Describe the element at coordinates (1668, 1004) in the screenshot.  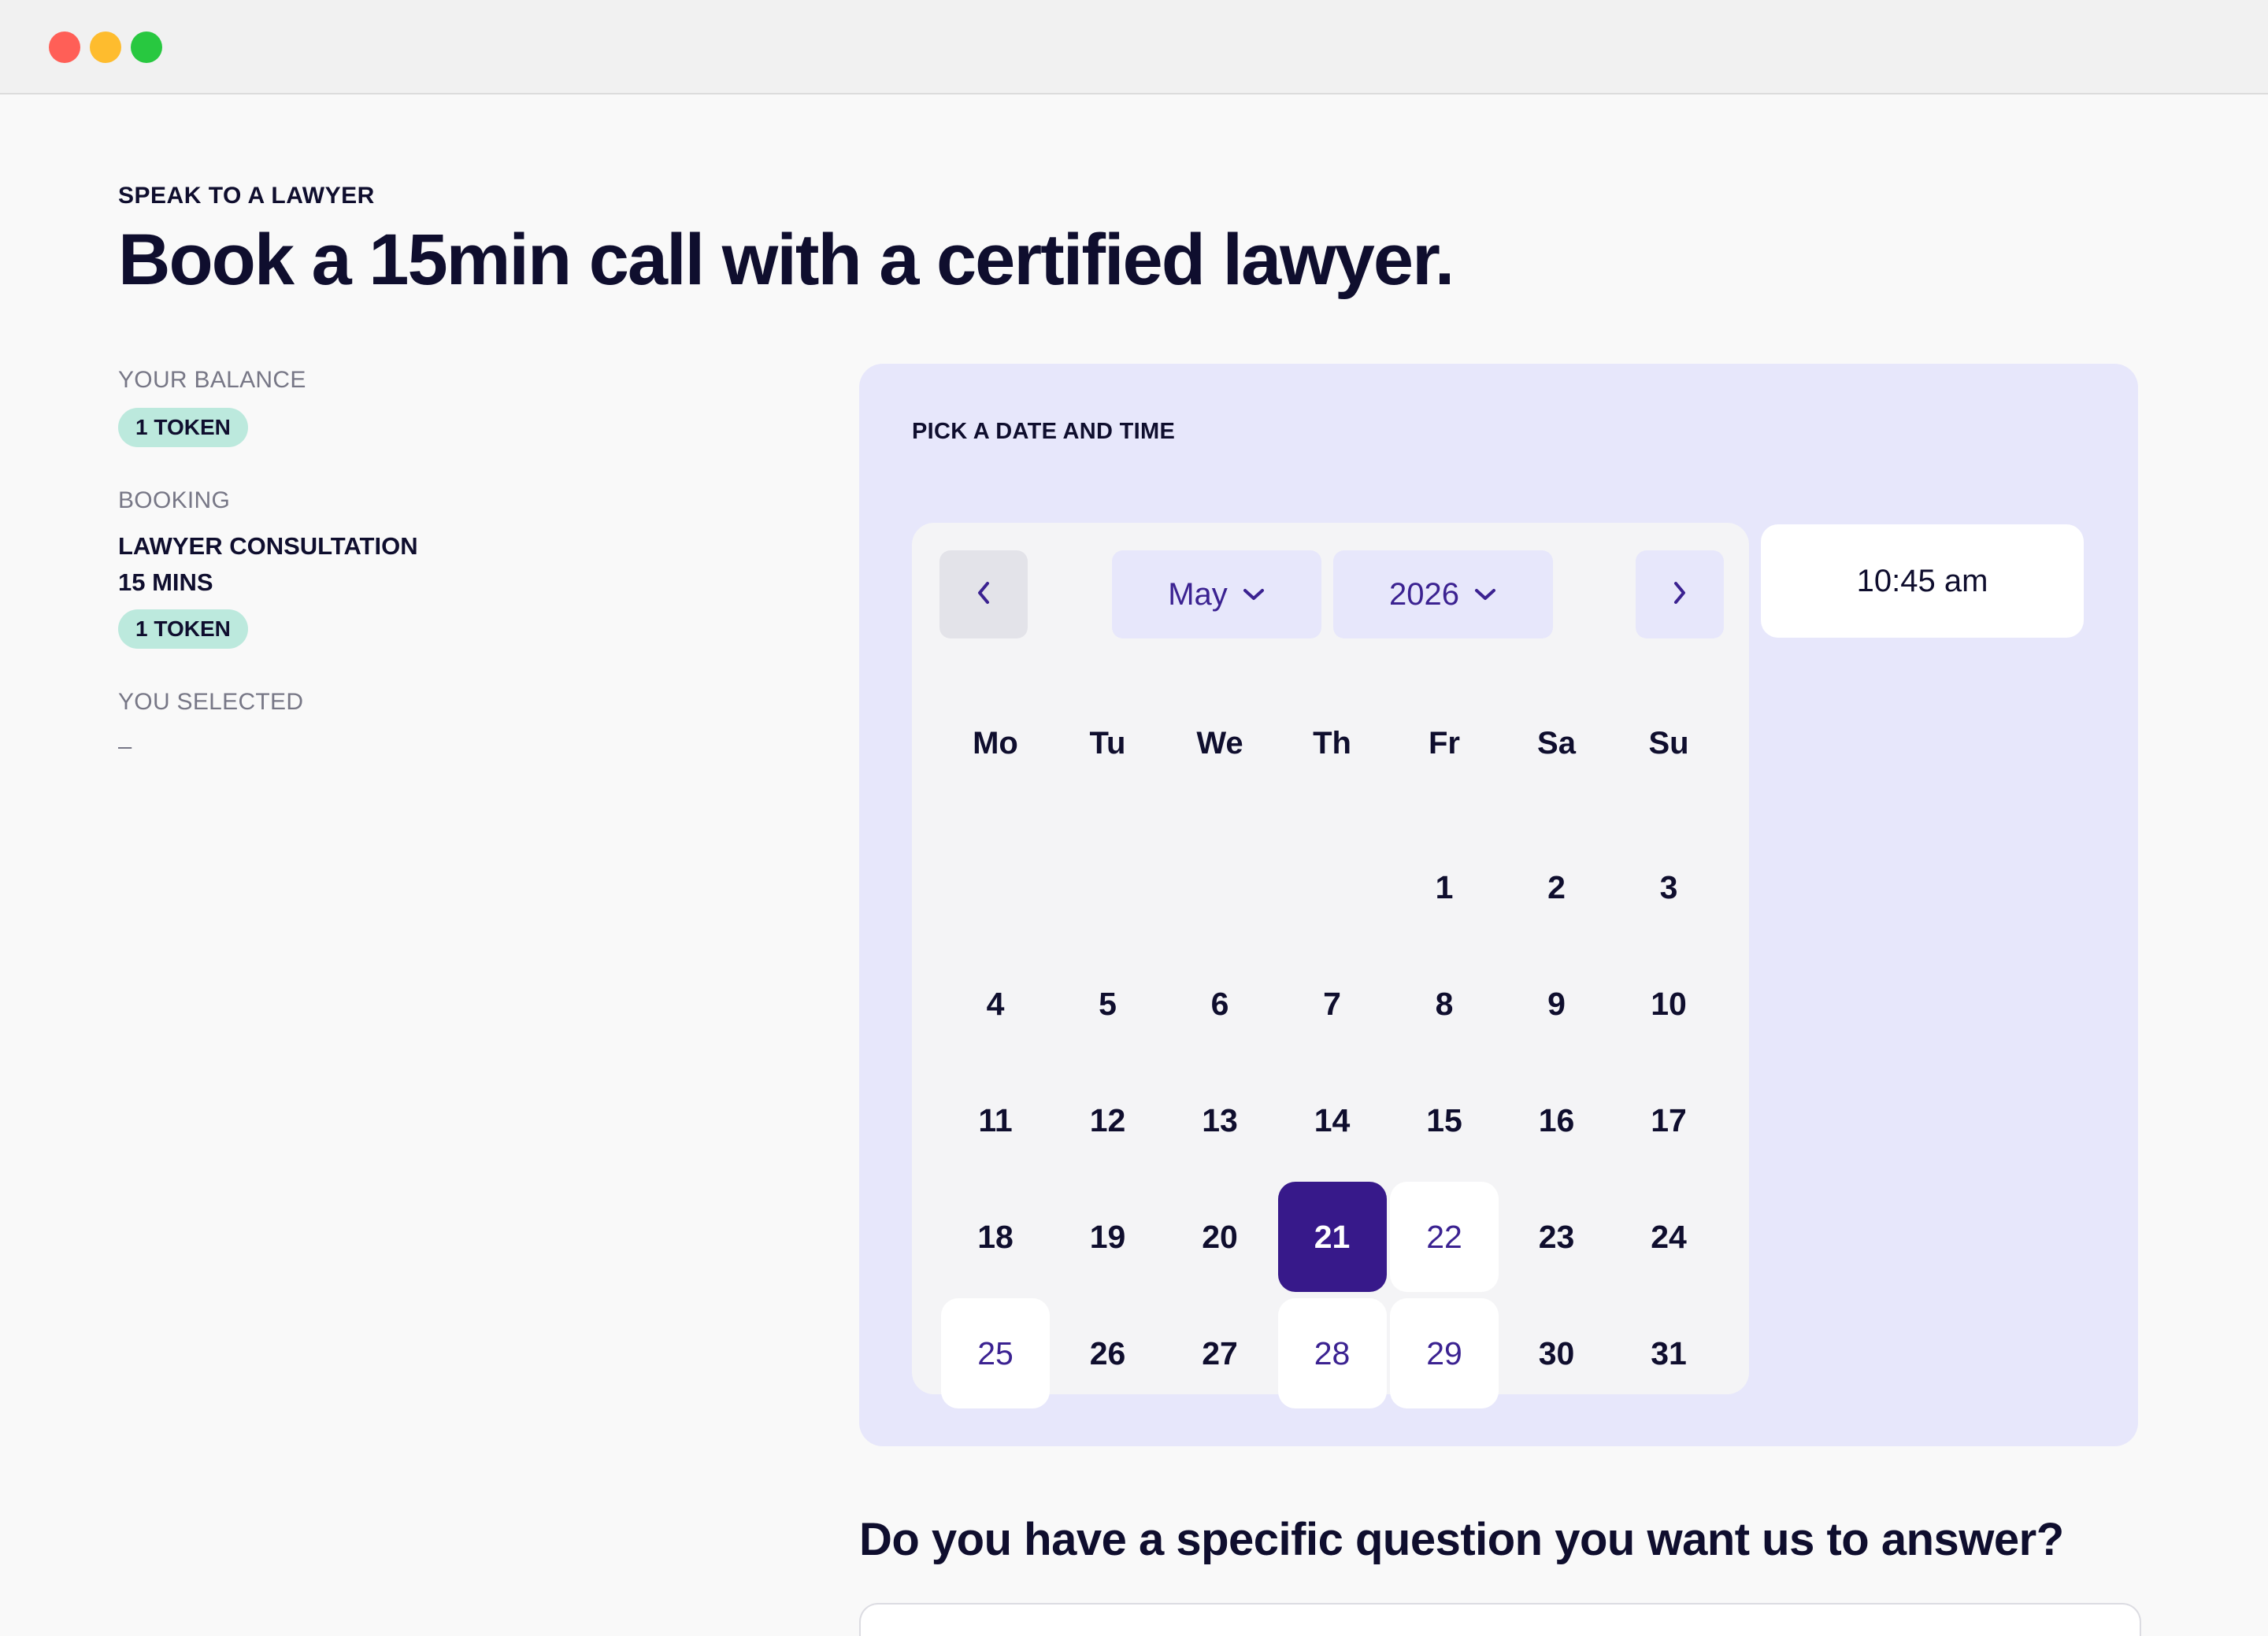
I see `calendar-day: 10` at that location.